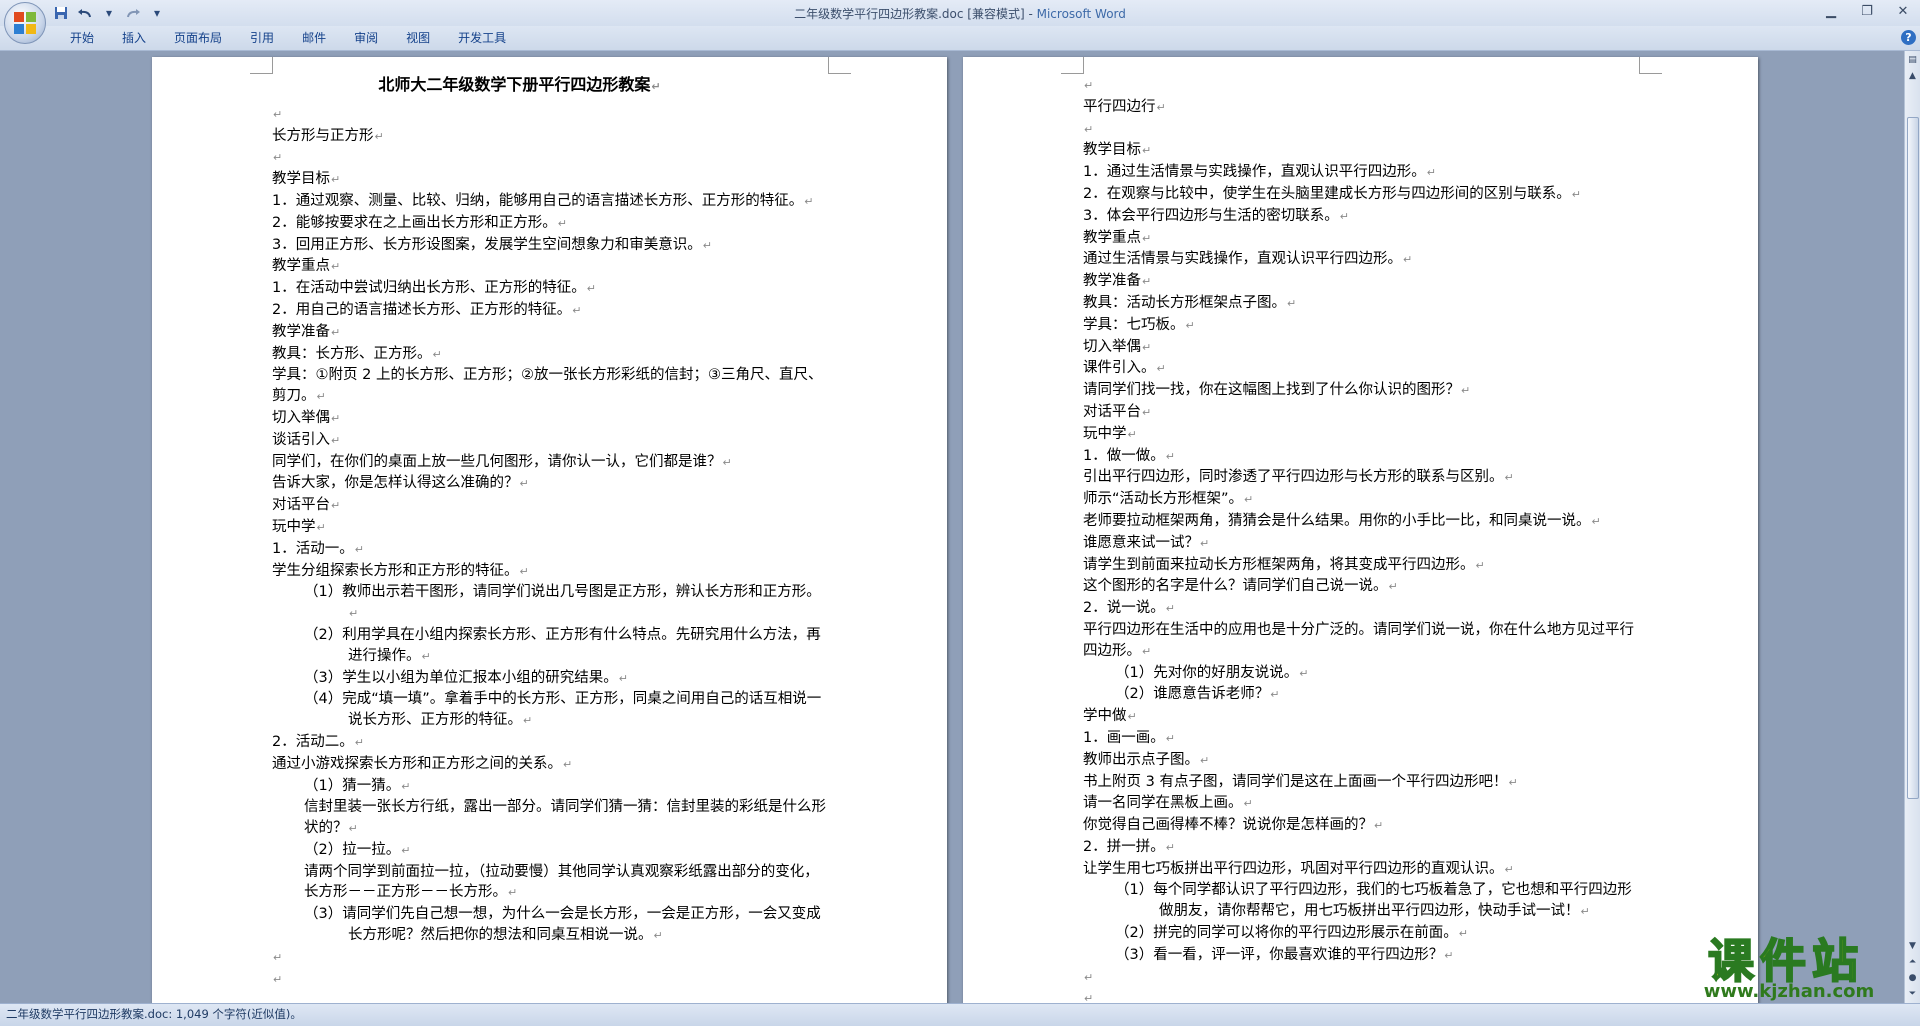 The width and height of the screenshot is (1920, 1026). I want to click on paragraph: 1．通过生活情景与实践操作，直观认识平行四边形。↵, so click(1360, 173).